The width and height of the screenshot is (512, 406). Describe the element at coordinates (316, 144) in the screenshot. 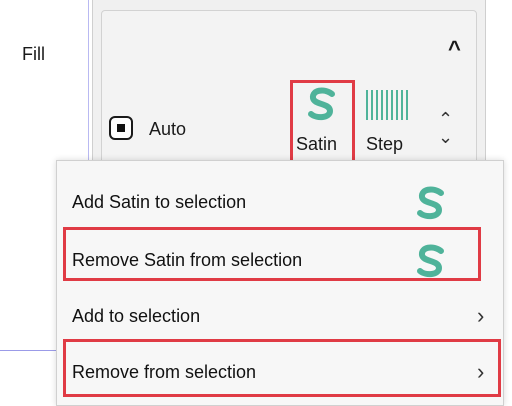

I see `satin-label: Satin` at that location.